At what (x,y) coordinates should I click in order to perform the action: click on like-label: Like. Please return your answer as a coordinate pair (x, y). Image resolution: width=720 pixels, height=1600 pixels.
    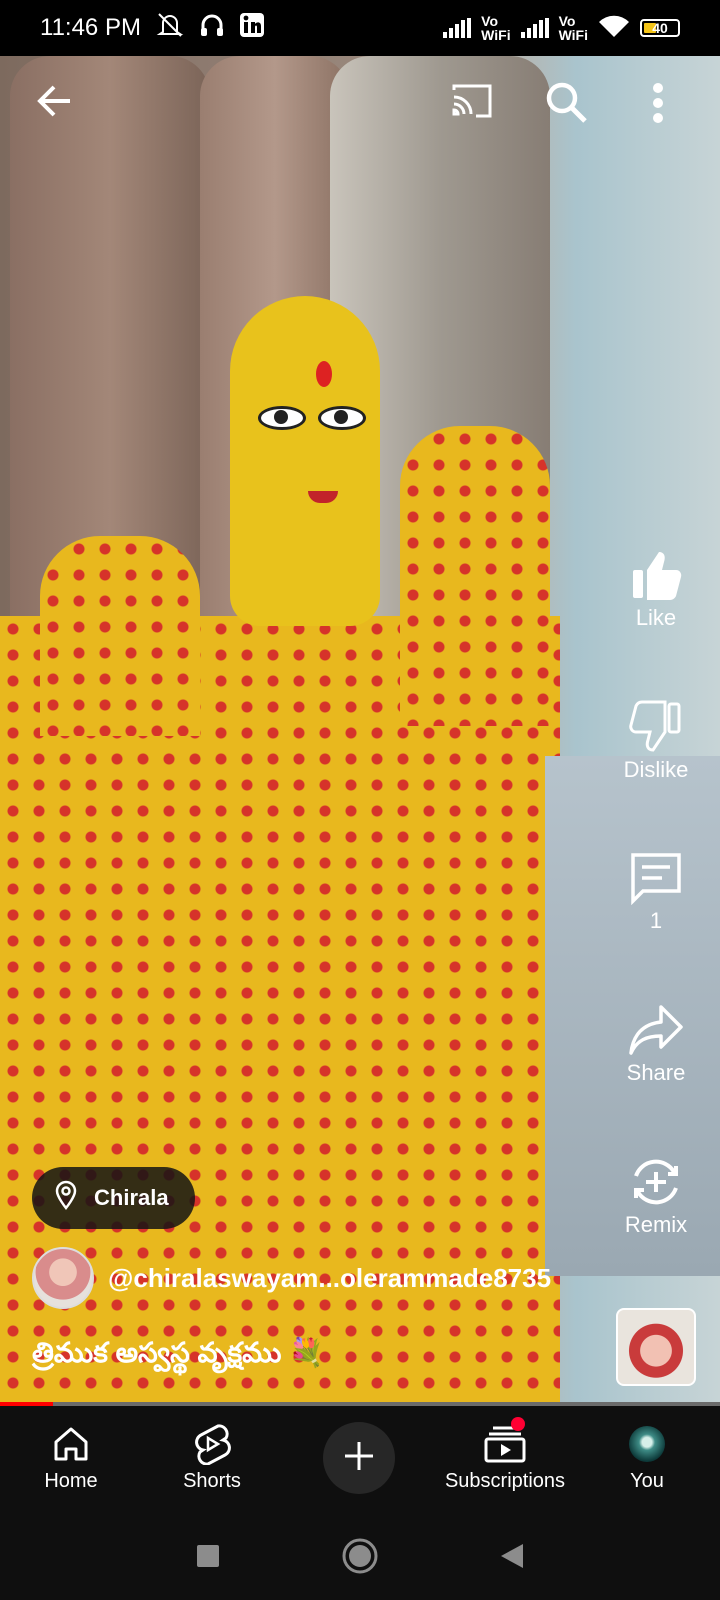
    Looking at the image, I should click on (656, 617).